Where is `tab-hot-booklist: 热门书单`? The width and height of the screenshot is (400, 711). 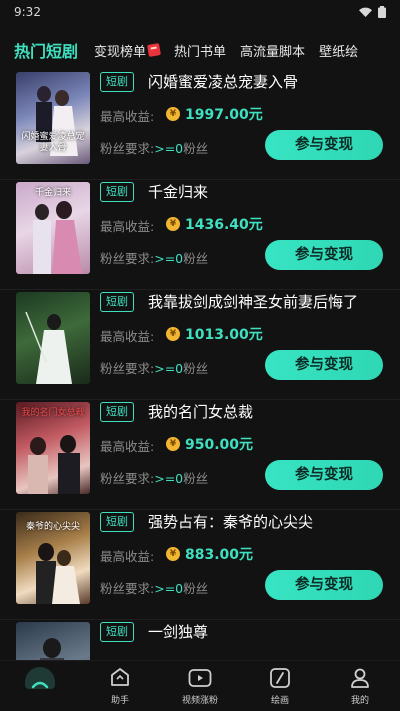
tab-hot-booklist: 热门书单 is located at coordinates (200, 50).